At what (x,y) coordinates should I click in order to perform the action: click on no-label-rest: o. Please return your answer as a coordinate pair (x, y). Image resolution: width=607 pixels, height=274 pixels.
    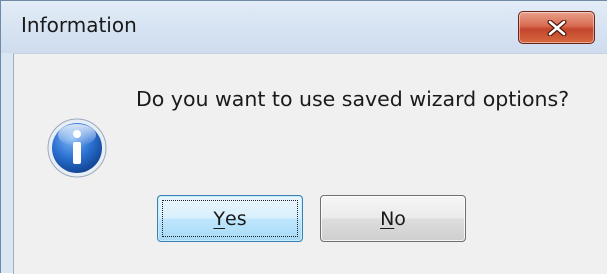
    Looking at the image, I should click on (400, 218).